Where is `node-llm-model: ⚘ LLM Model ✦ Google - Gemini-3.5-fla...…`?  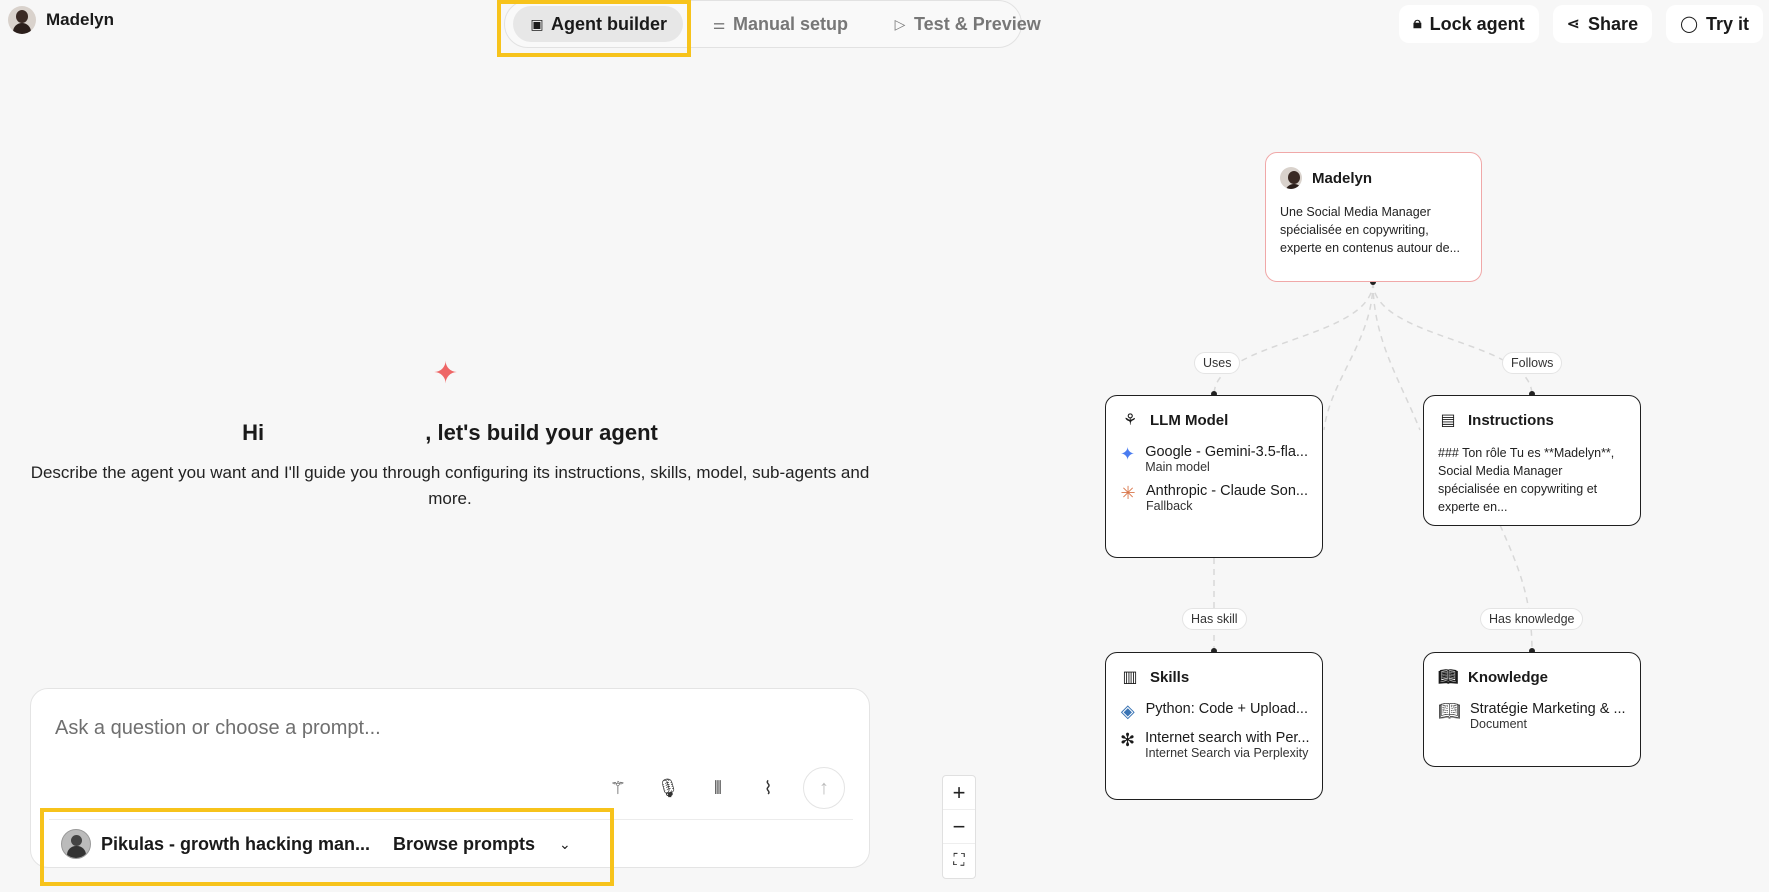
node-llm-model: ⚘ LLM Model ✦ Google - Gemini-3.5-fla...… is located at coordinates (1214, 476).